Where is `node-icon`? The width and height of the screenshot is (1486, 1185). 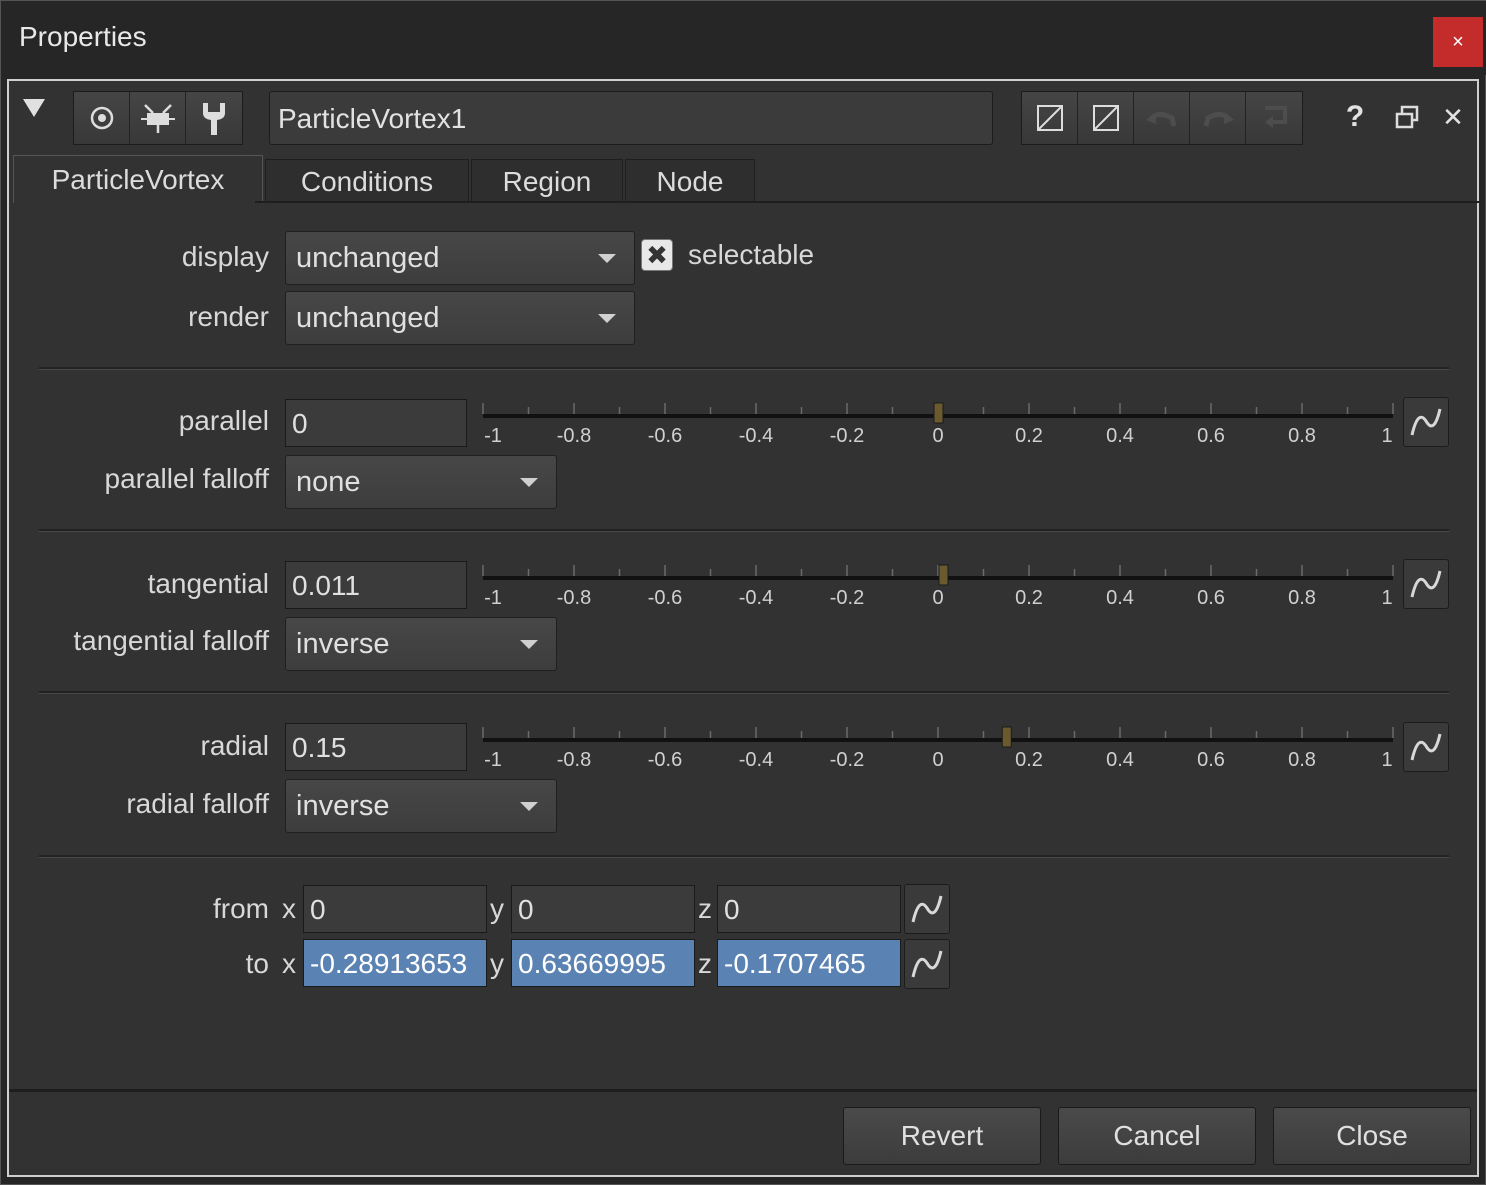 node-icon is located at coordinates (157, 118).